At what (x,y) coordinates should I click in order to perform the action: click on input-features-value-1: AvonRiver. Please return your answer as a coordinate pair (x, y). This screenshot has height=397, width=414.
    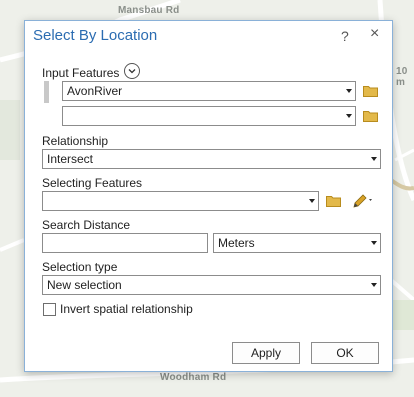
    Looking at the image, I should click on (95, 91).